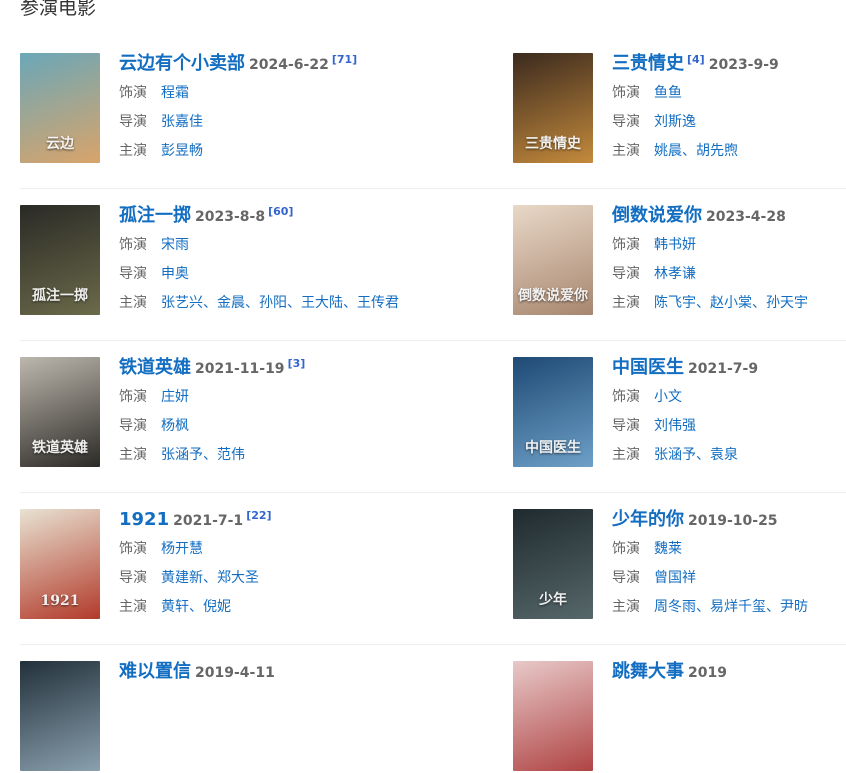 The image size is (846, 773). Describe the element at coordinates (239, 563) in the screenshot. I see `movie-info: 1921 2021-7-1 [22] 饰演 杨开慧 导演 黄建新、郑大圣 主演 黄轩、倪妮` at that location.